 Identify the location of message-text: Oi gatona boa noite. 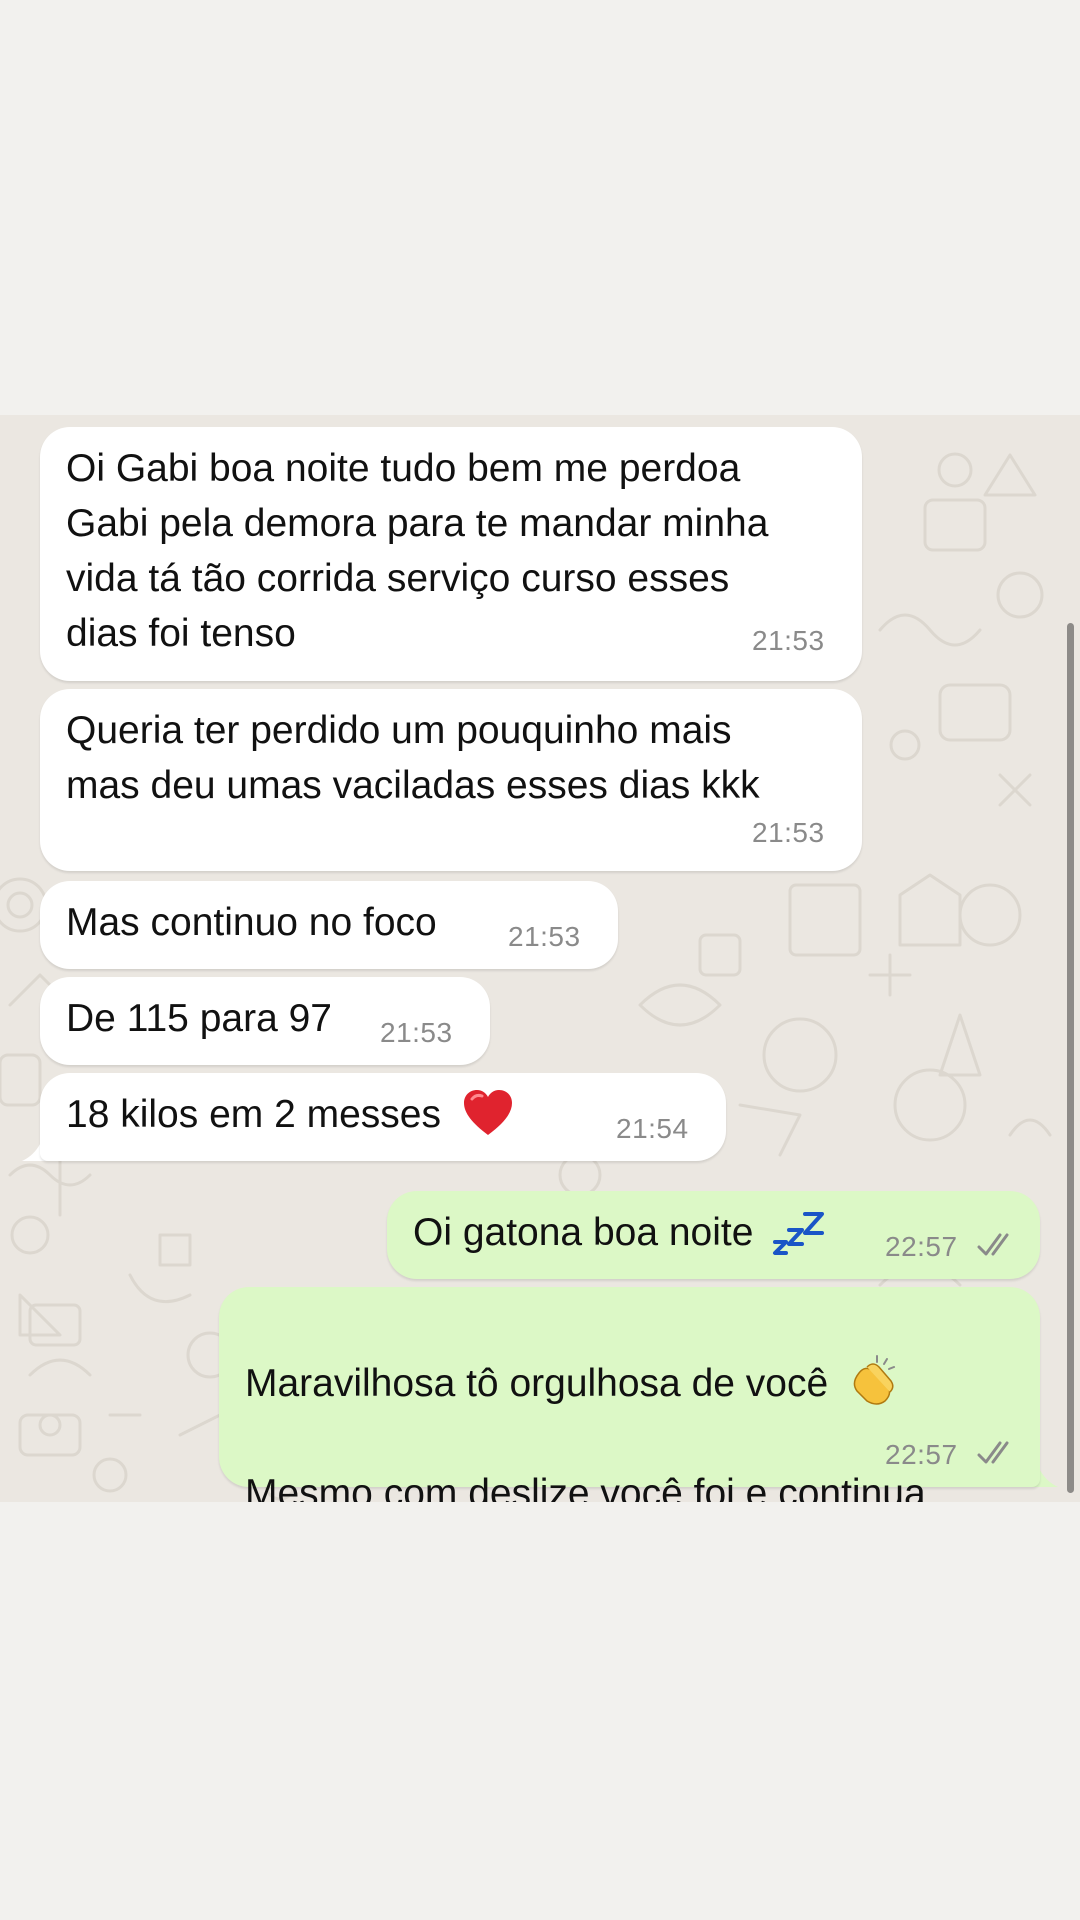
(620, 1232).